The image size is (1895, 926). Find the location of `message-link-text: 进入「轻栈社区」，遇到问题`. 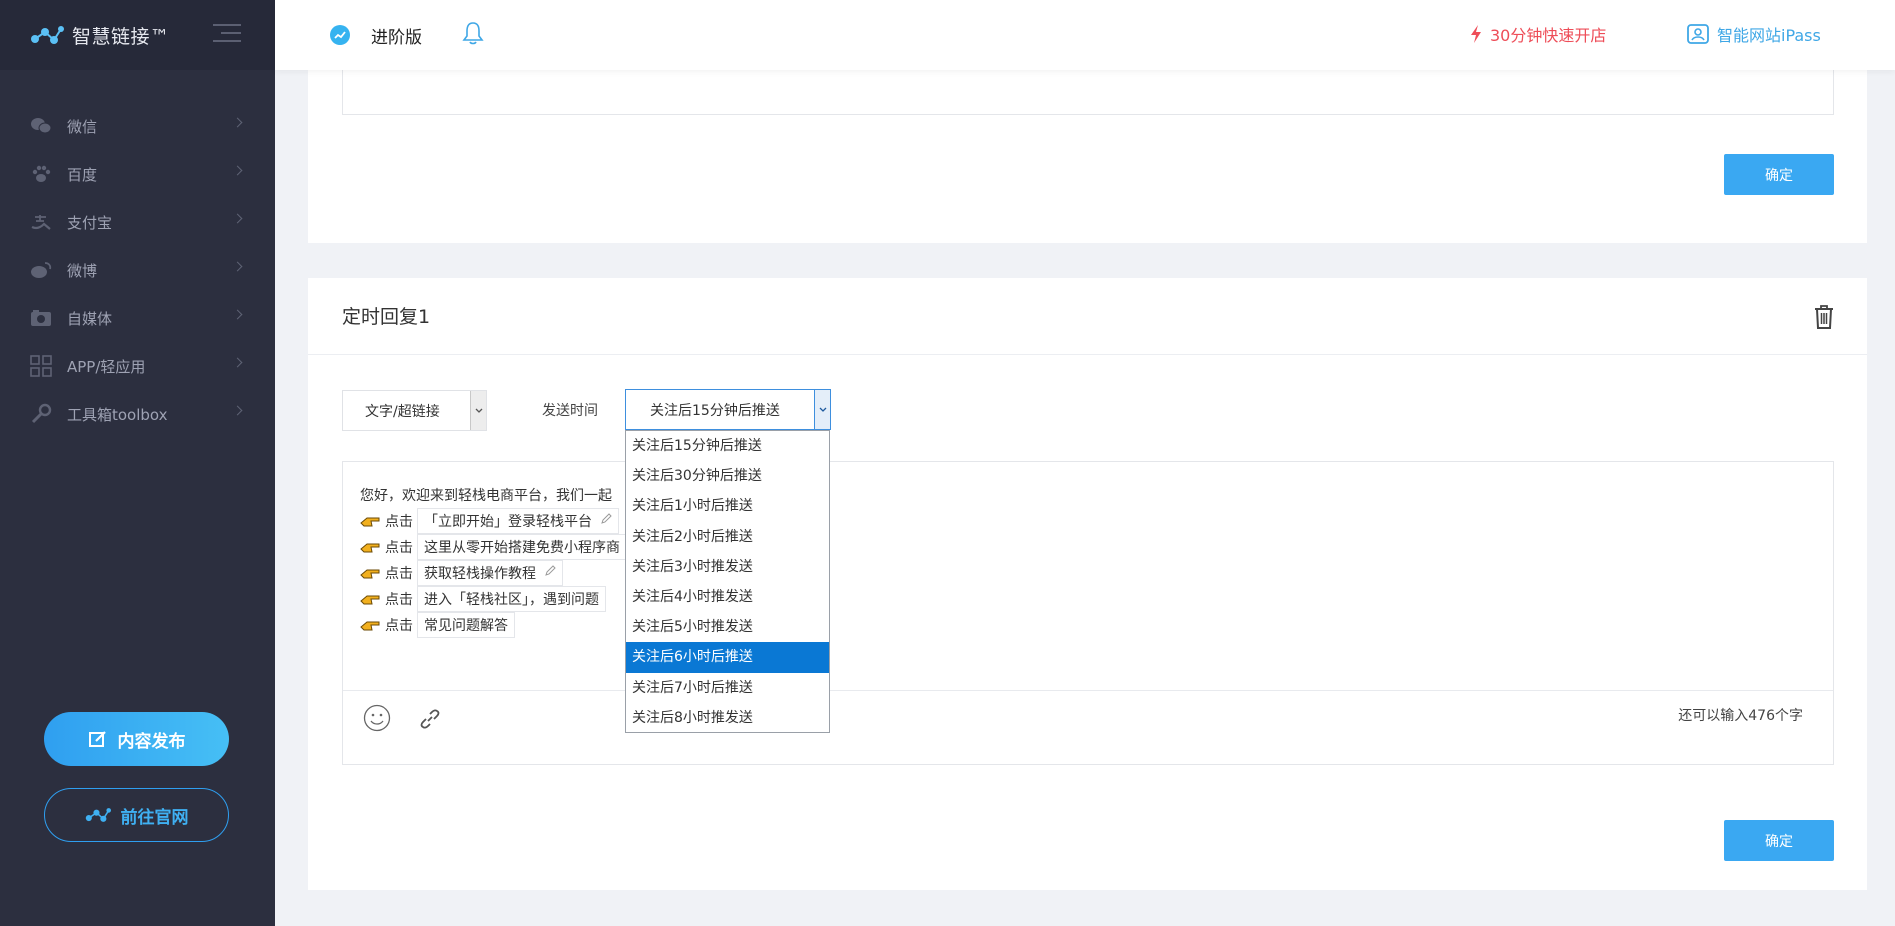

message-link-text: 进入「轻栈社区」，遇到问题 is located at coordinates (511, 600).